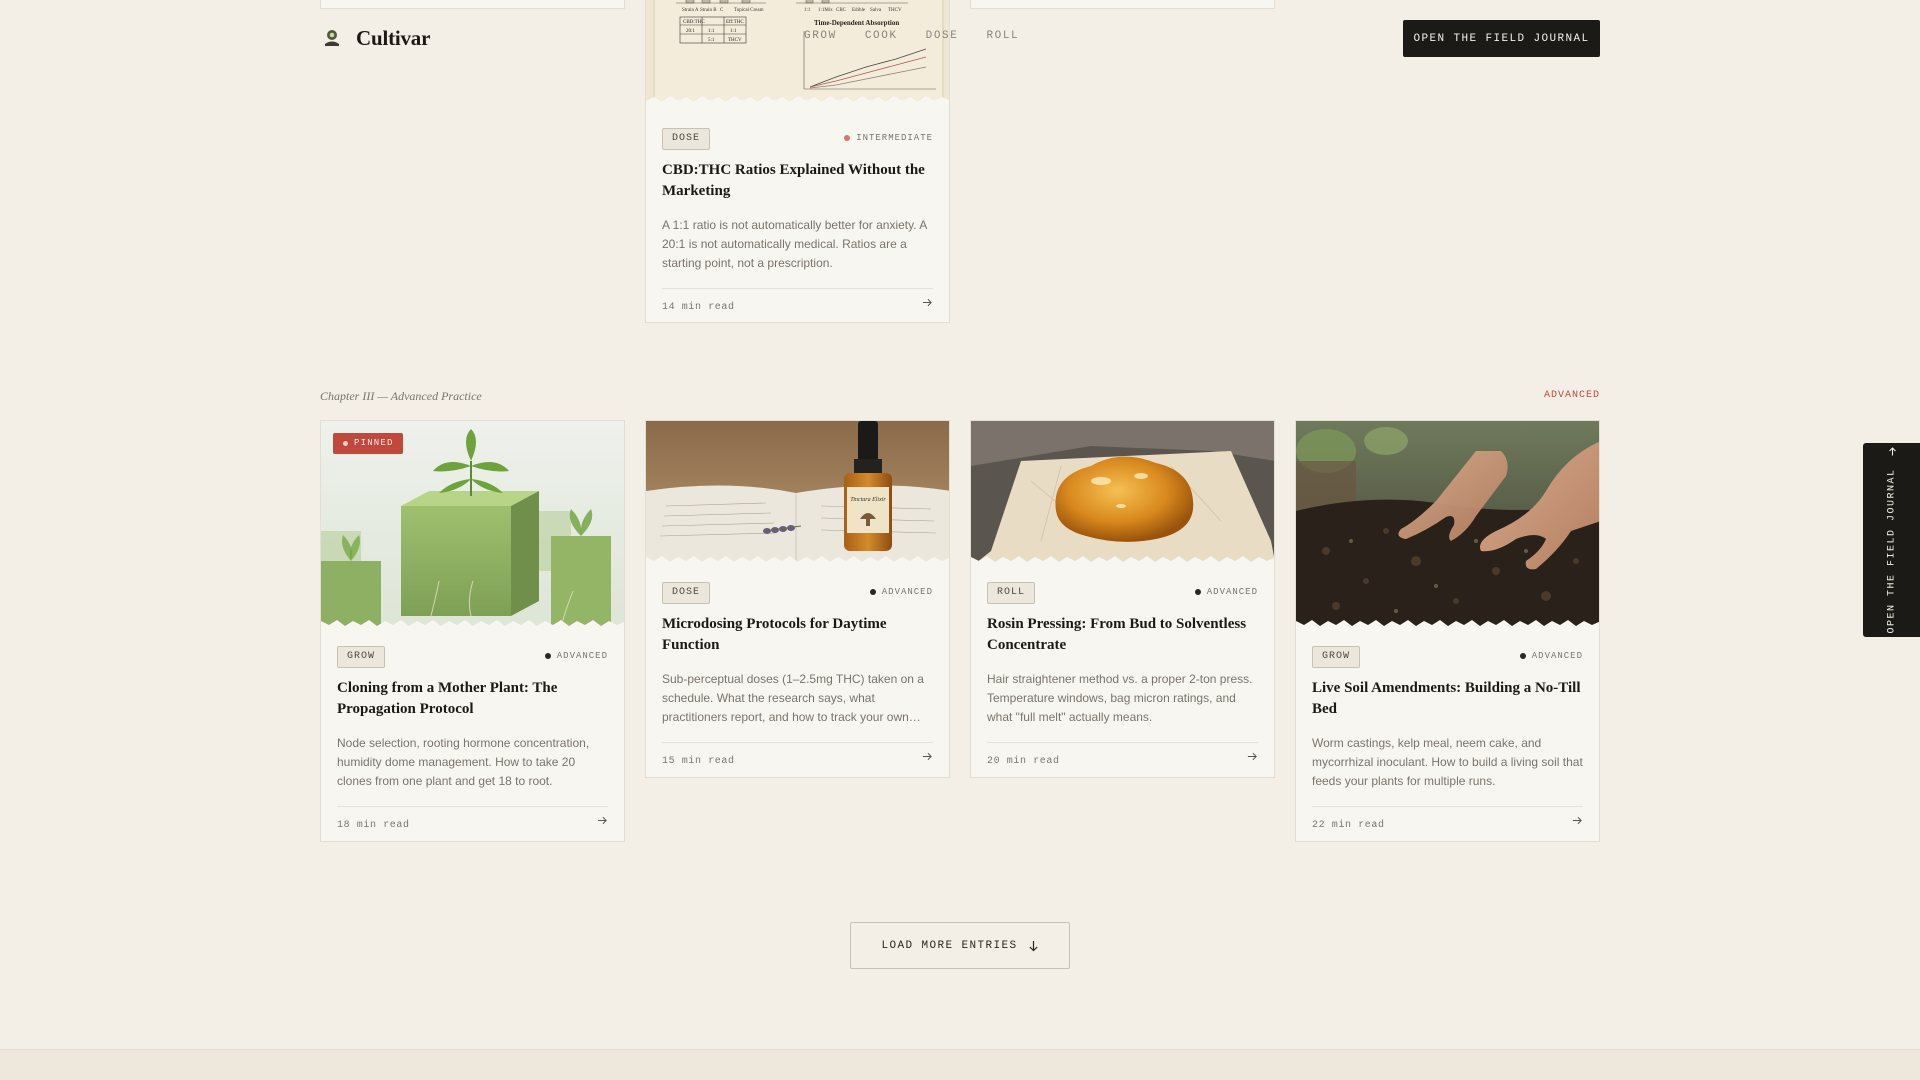 The width and height of the screenshot is (1920, 1080). What do you see at coordinates (797, 754) in the screenshot?
I see `card-footer: 15 min read` at bounding box center [797, 754].